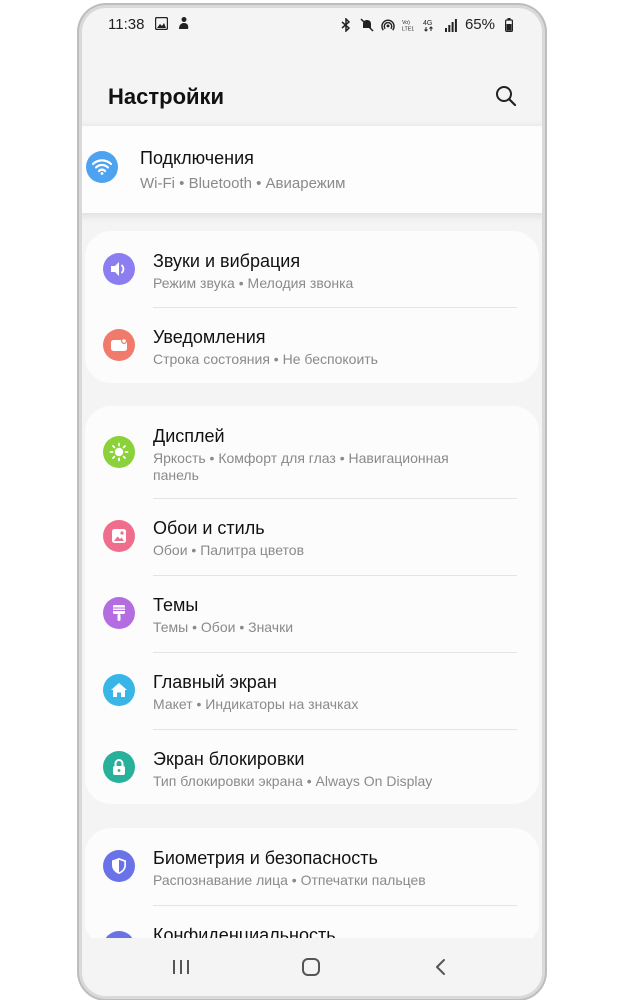 This screenshot has width=624, height=1000. I want to click on battery-percent: 65%, so click(479, 24).